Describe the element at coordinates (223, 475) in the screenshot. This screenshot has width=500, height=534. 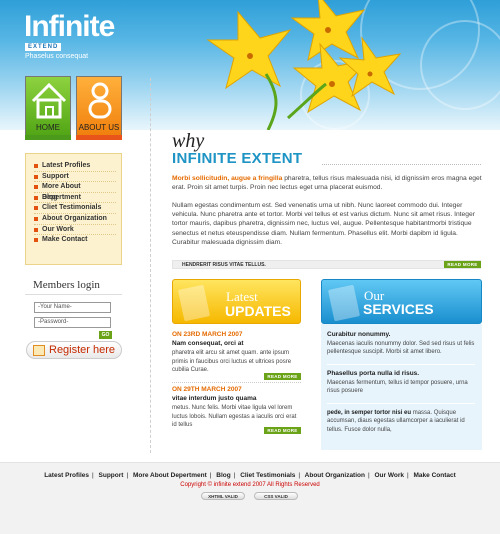
I see `footer-link-blog: Blog` at that location.